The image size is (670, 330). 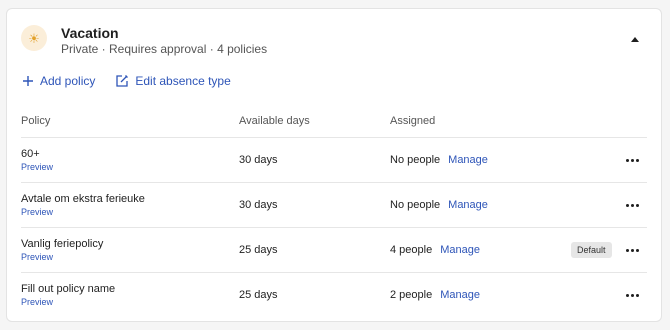 I want to click on absence-type-subtitle: Private · Requires approval · 4 policies, so click(x=164, y=49).